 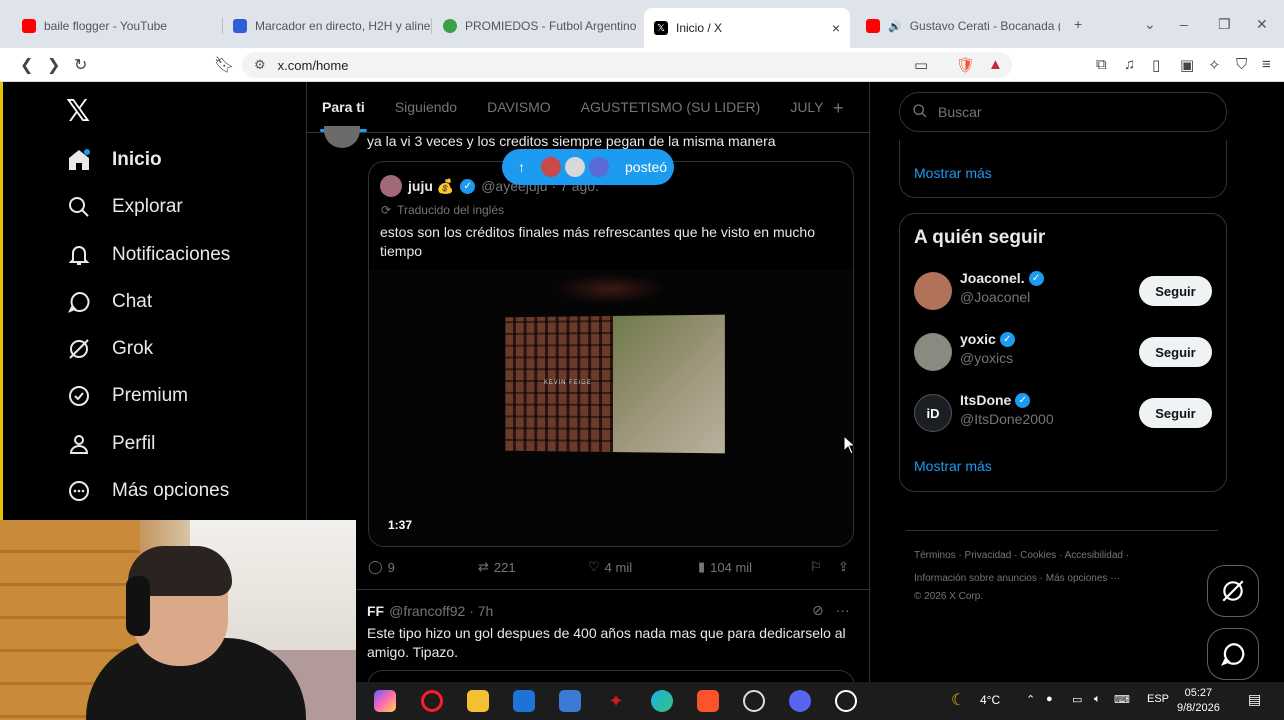 What do you see at coordinates (114, 160) in the screenshot?
I see `nav-item-home: Inicio` at bounding box center [114, 160].